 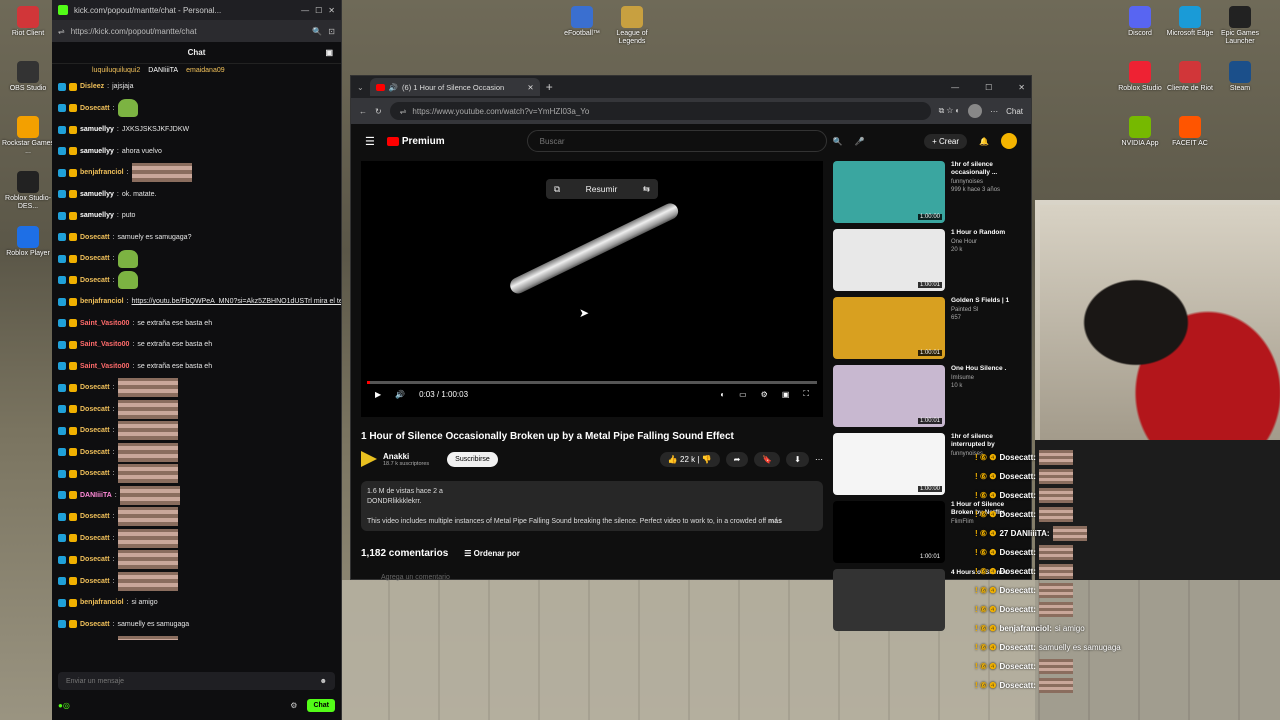 I want to click on new-tab-icon: +, so click(x=549, y=87).